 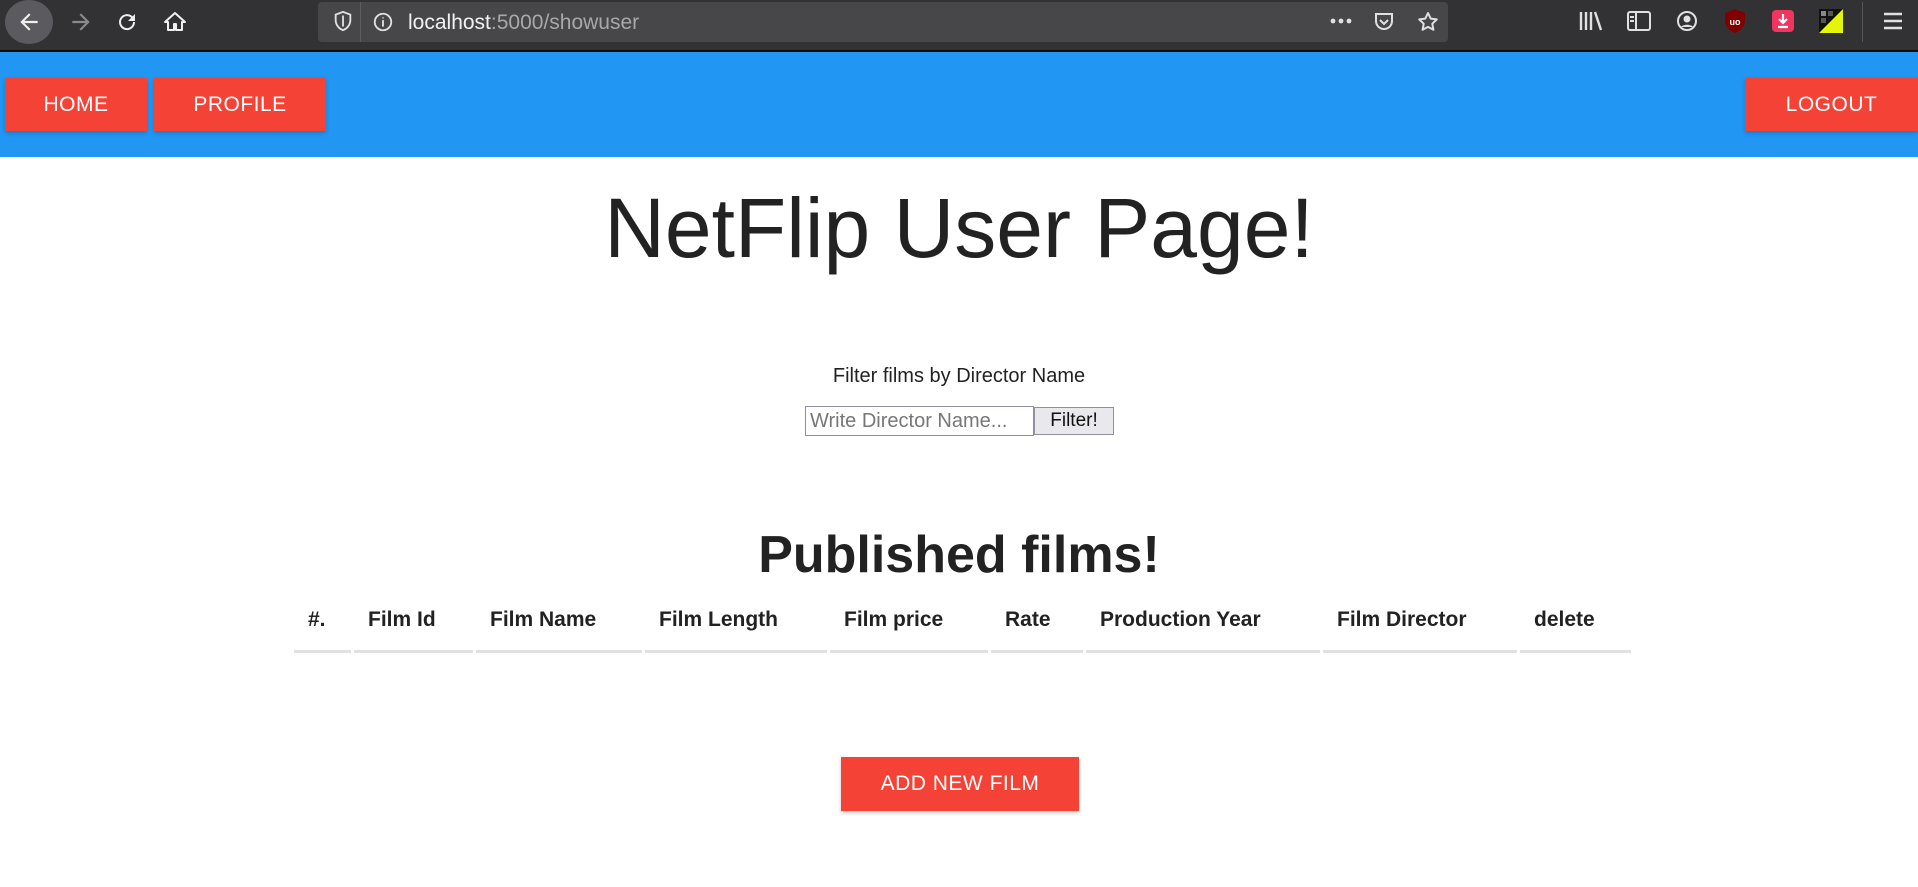 I want to click on sidebar-icon, so click(x=1639, y=21).